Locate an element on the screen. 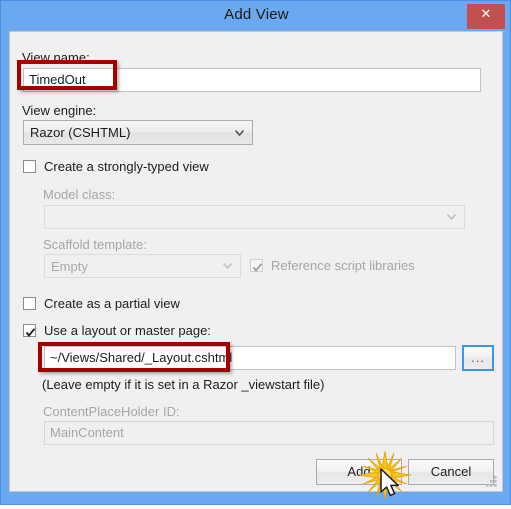 The image size is (511, 509). reference-scripts-checkbox is located at coordinates (256, 265).